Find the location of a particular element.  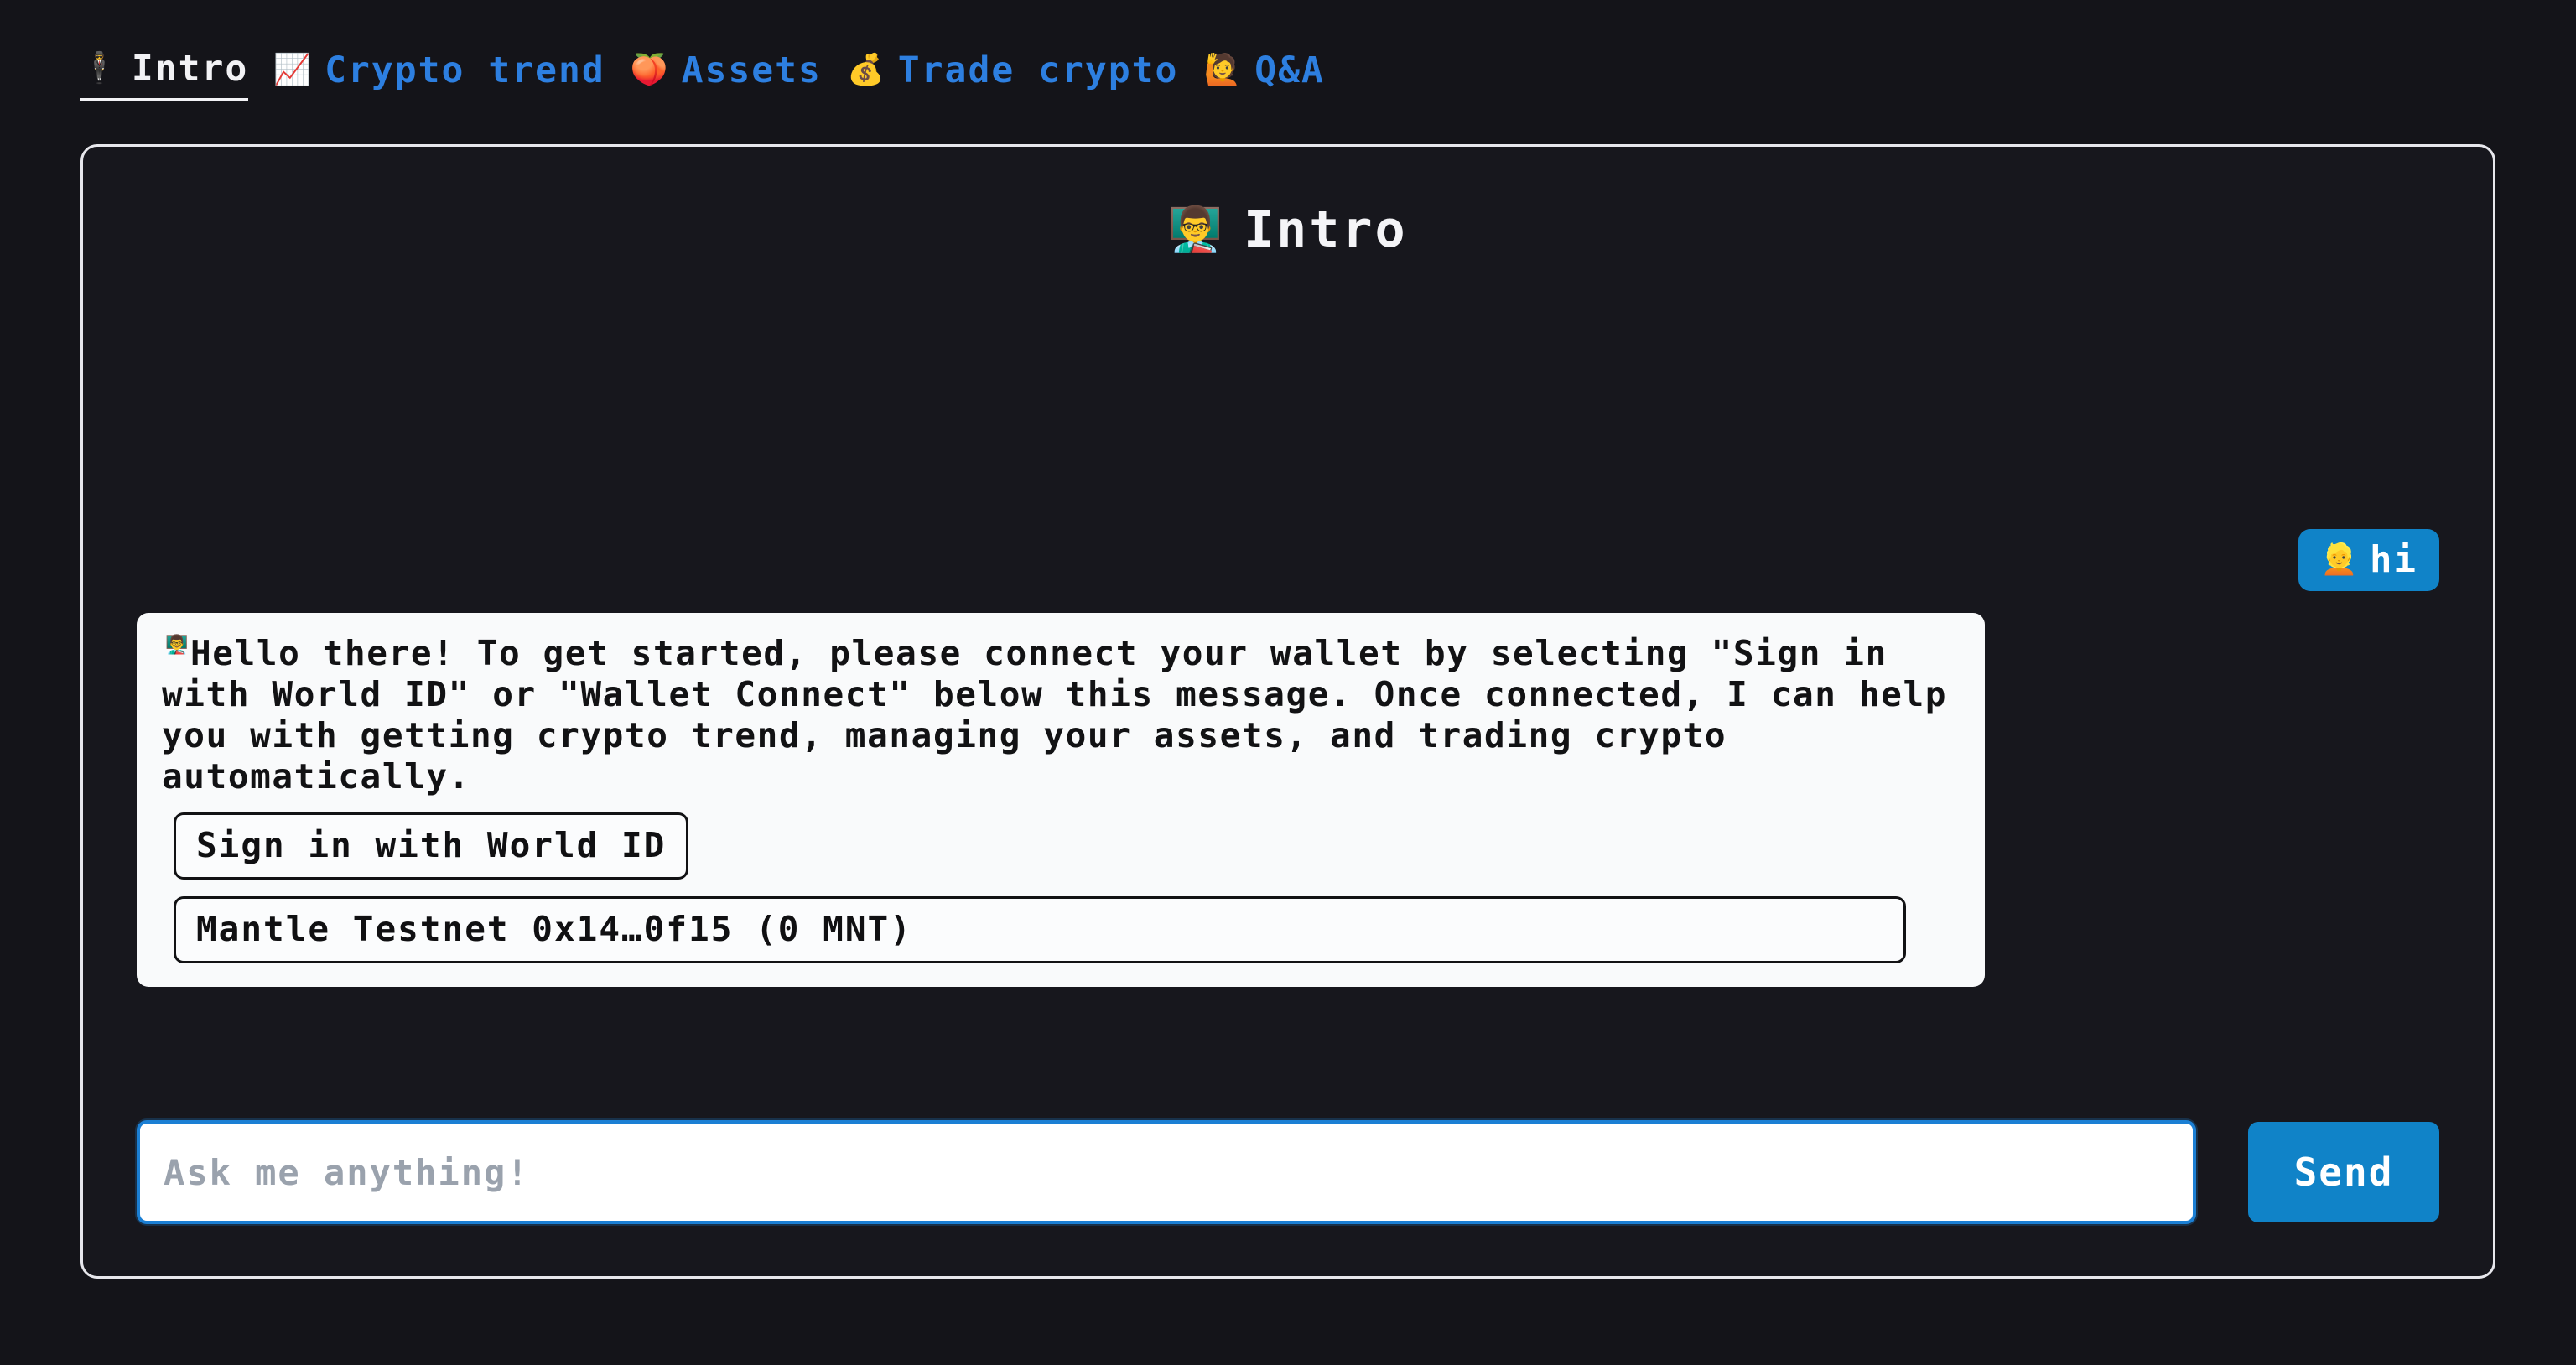

nav-item-assets-label: Assets is located at coordinates (751, 70).